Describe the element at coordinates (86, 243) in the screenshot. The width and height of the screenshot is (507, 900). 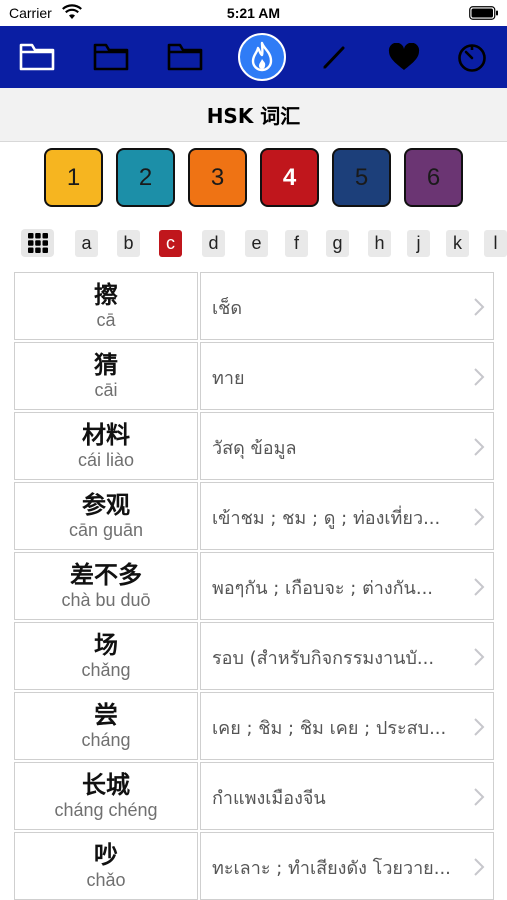
I see `letter-a: a` at that location.